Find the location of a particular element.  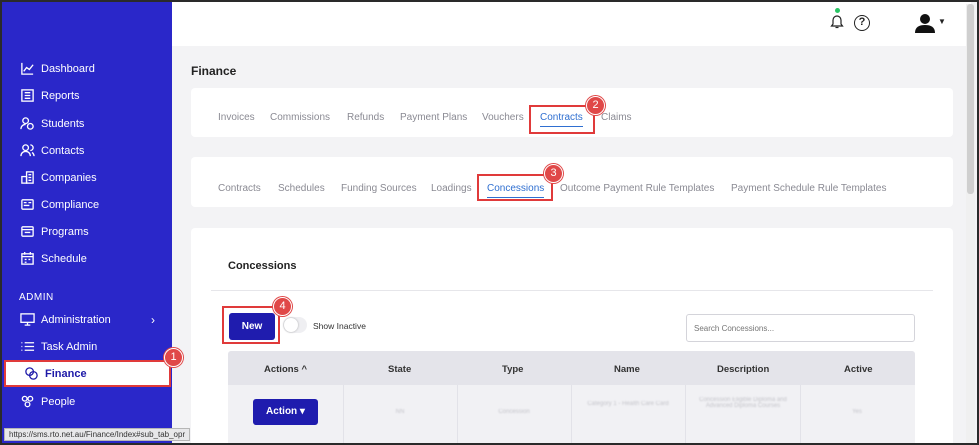

table-header is located at coordinates (571, 368).